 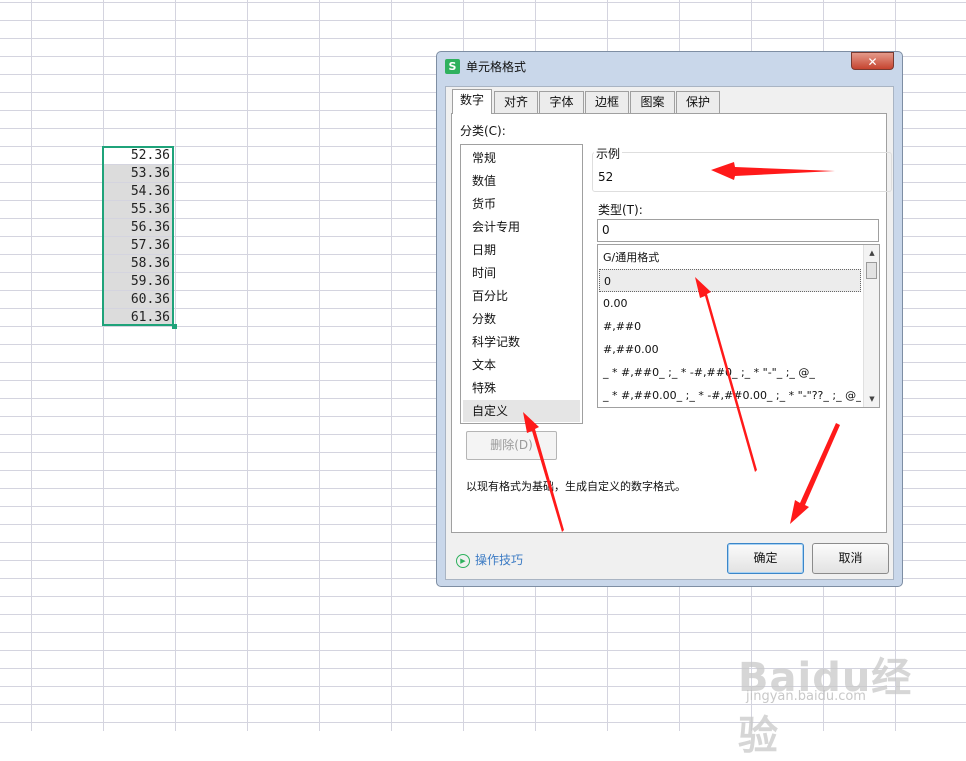 What do you see at coordinates (521, 365) in the screenshot?
I see `category-item: 文本` at bounding box center [521, 365].